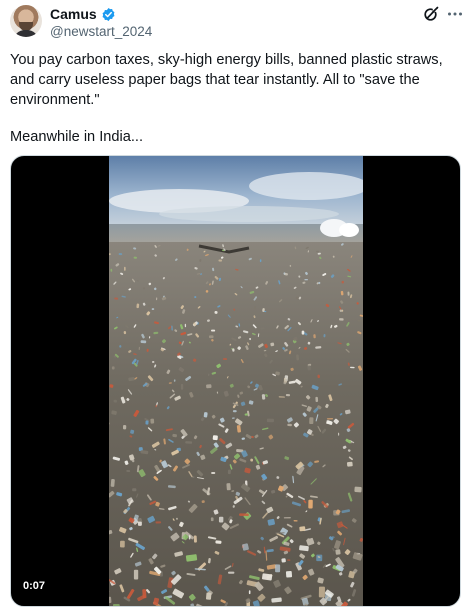 The height and width of the screenshot is (613, 470). I want to click on display-name: Camus, so click(73, 14).